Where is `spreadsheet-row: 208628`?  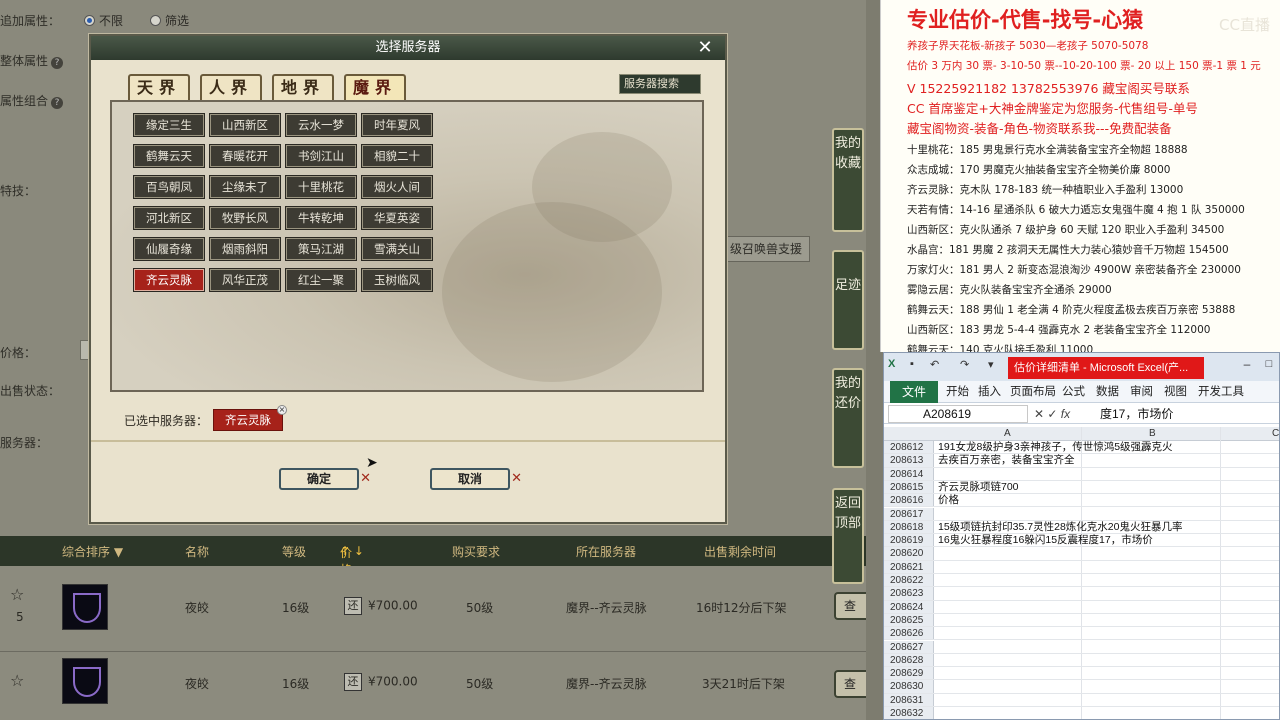 spreadsheet-row: 208628 is located at coordinates (1081, 660).